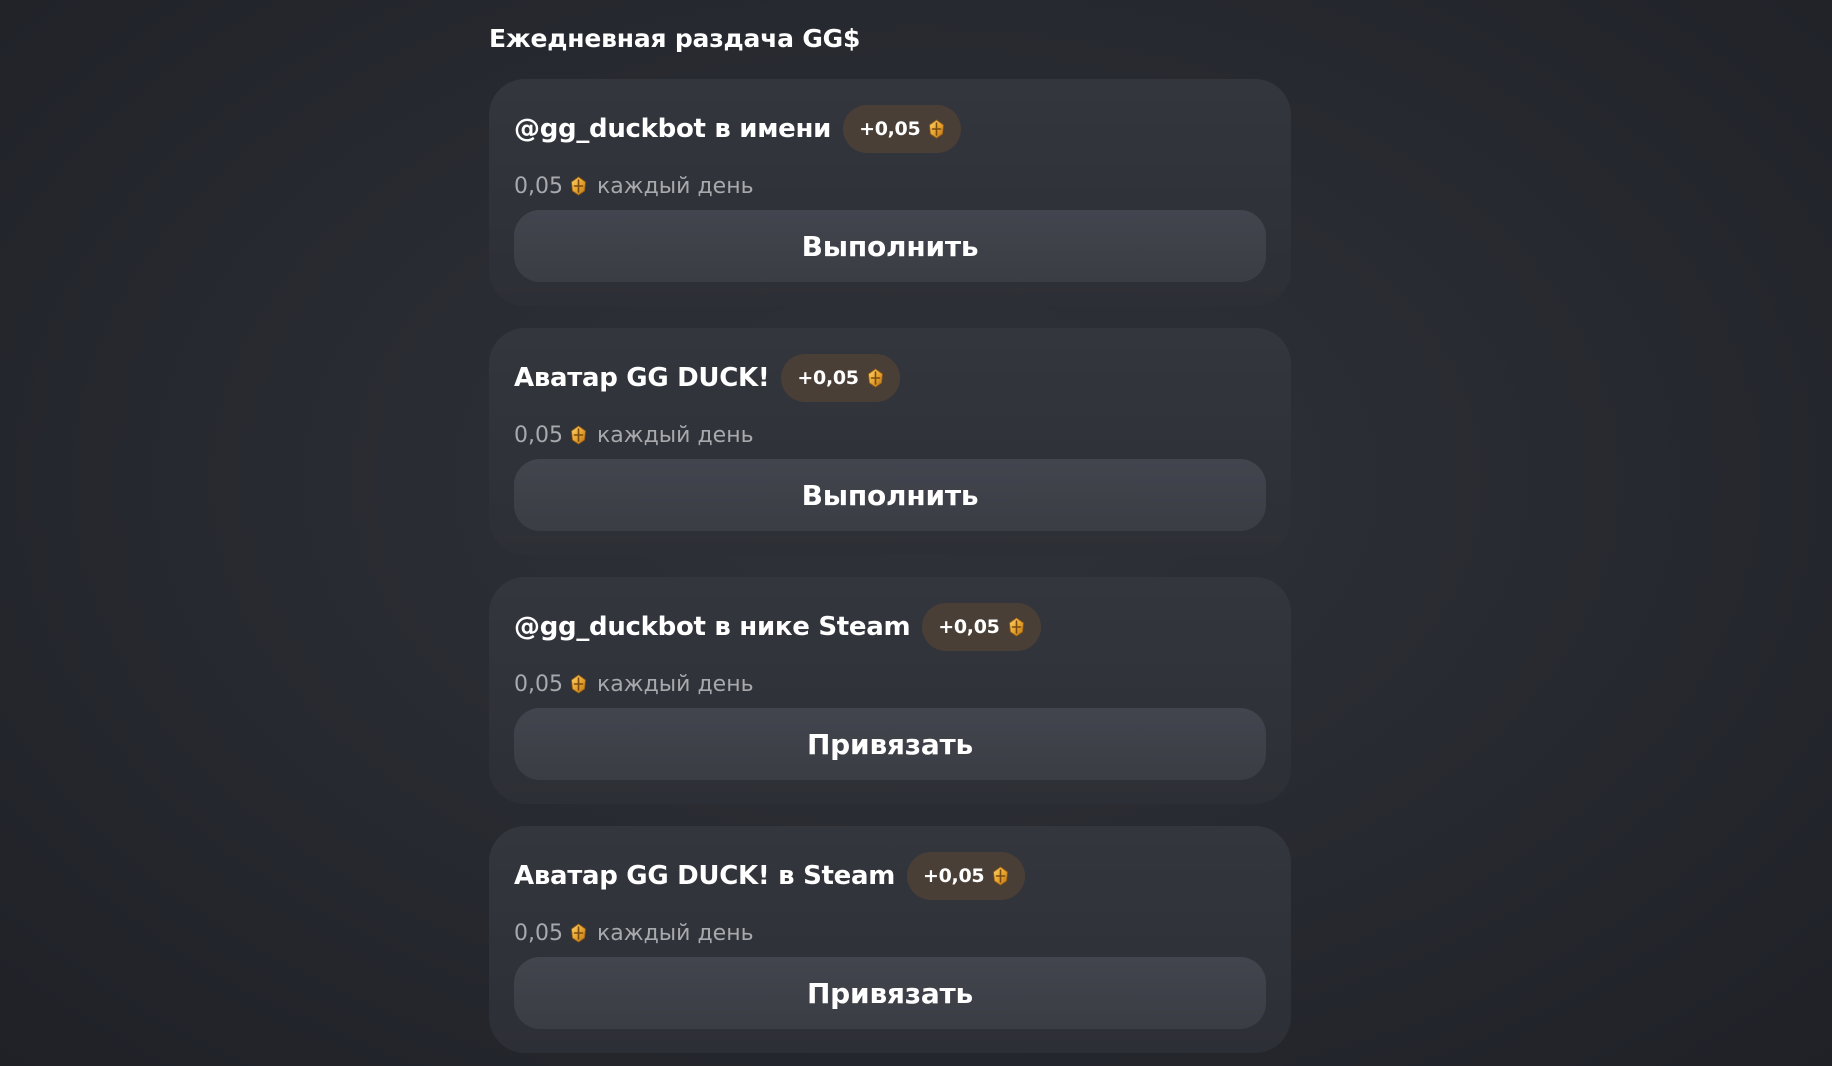 Image resolution: width=1832 pixels, height=1066 pixels. Describe the element at coordinates (642, 378) in the screenshot. I see `task-title: Аватар GG DUCK!` at that location.